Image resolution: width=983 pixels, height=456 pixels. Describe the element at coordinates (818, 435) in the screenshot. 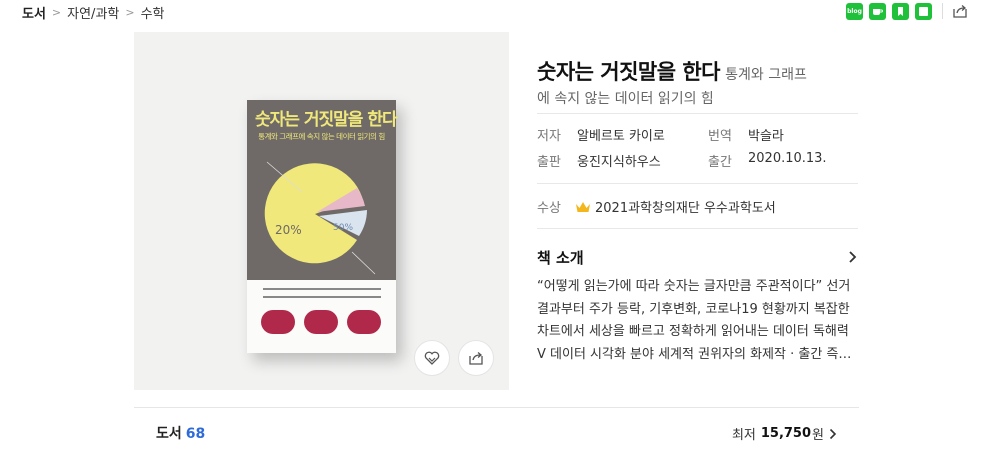

I see `currency-label: 원` at that location.